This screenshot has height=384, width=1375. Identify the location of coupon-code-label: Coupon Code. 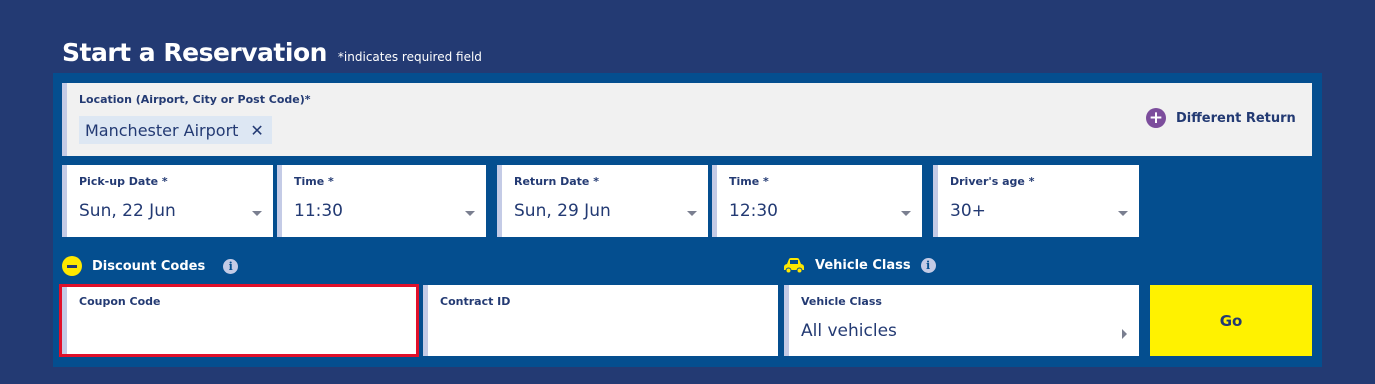
(120, 301).